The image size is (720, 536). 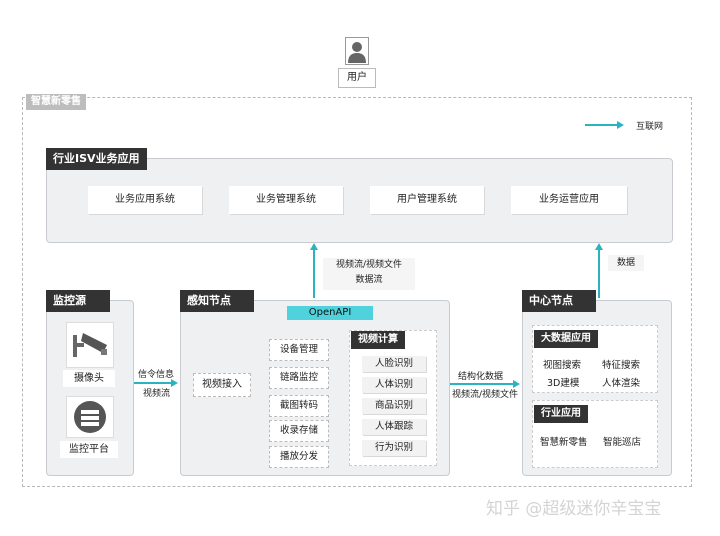 What do you see at coordinates (299, 406) in the screenshot?
I see `func-snapshot-transcode: 截图转码` at bounding box center [299, 406].